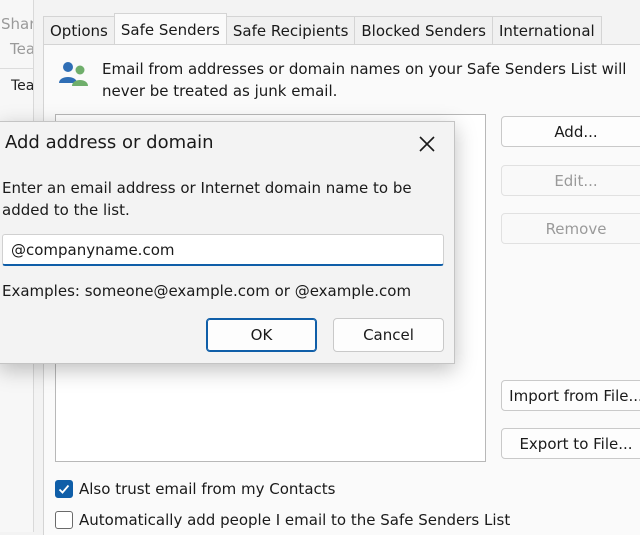  What do you see at coordinates (223, 250) in the screenshot?
I see `address-input` at bounding box center [223, 250].